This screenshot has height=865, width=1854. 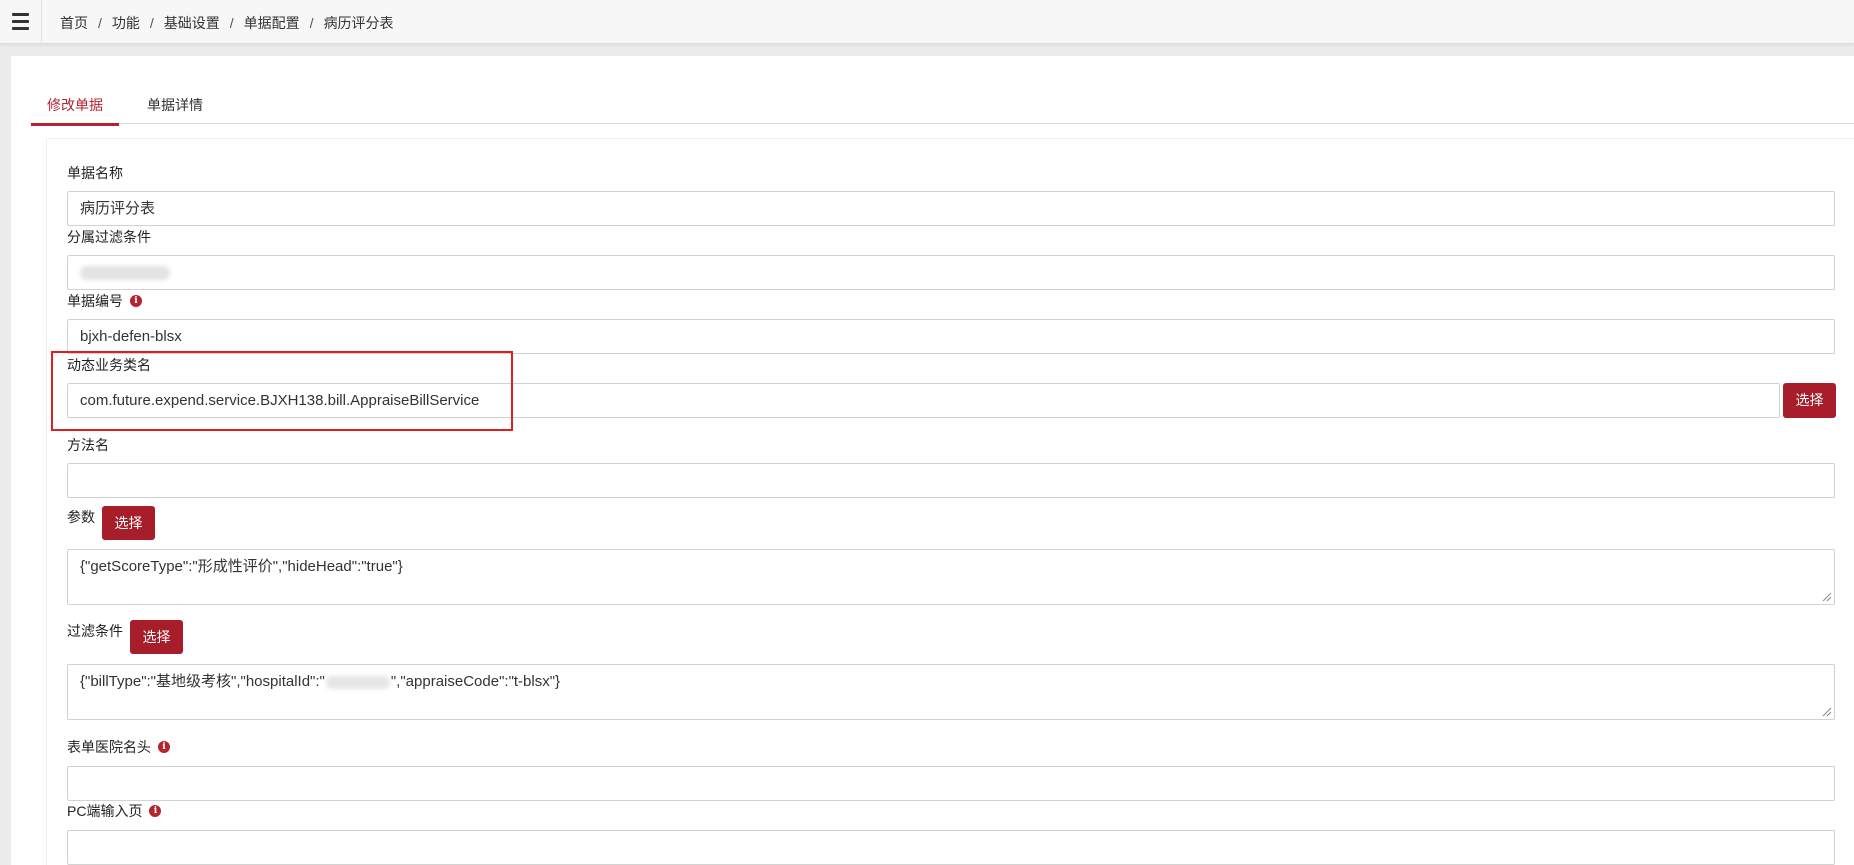 What do you see at coordinates (109, 365) in the screenshot?
I see `dynamic-service-label: 动态业务类名` at bounding box center [109, 365].